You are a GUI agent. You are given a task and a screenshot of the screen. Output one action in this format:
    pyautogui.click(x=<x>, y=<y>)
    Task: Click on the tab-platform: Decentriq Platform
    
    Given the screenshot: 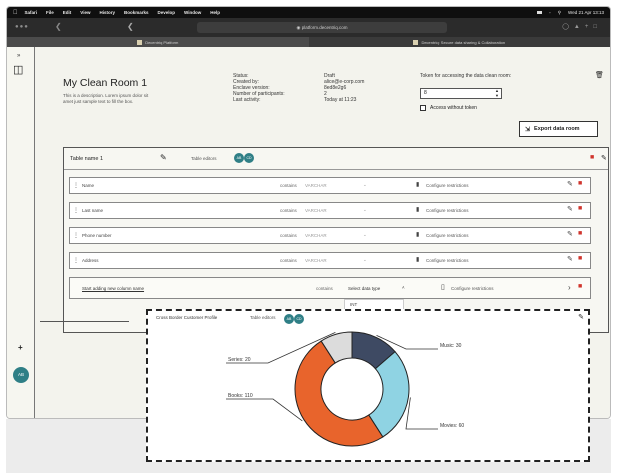 What is the action you would take?
    pyautogui.click(x=158, y=42)
    